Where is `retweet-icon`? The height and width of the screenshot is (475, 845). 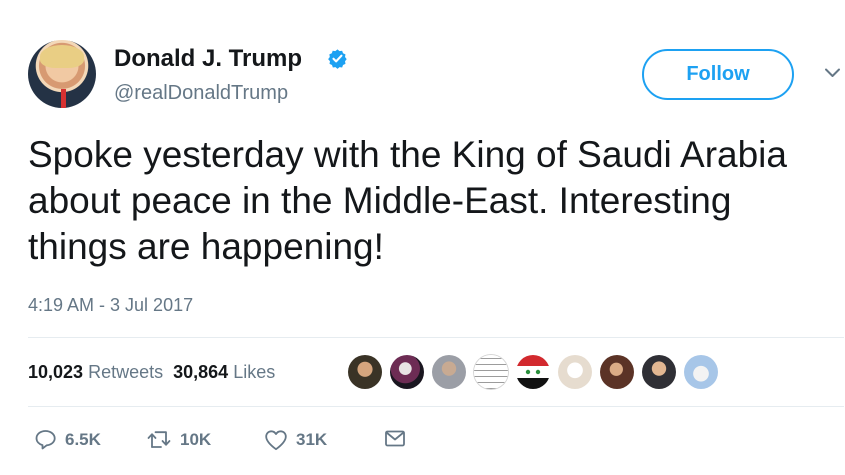
retweet-icon is located at coordinates (159, 439).